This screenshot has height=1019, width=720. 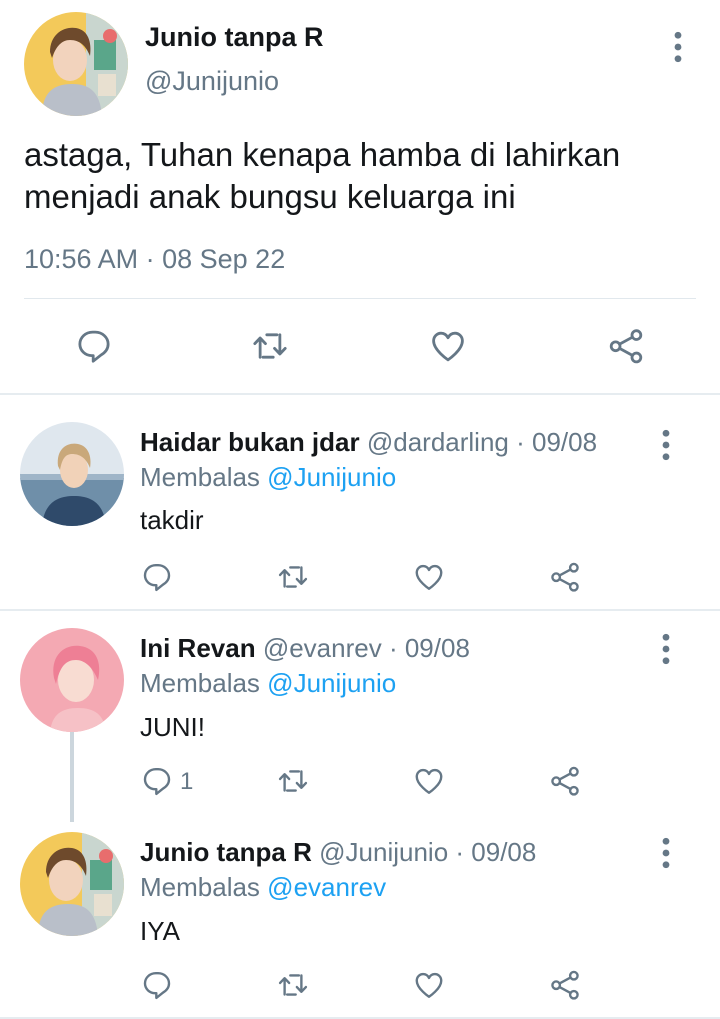 I want to click on replying-mention-link: @evanrev, so click(x=326, y=887).